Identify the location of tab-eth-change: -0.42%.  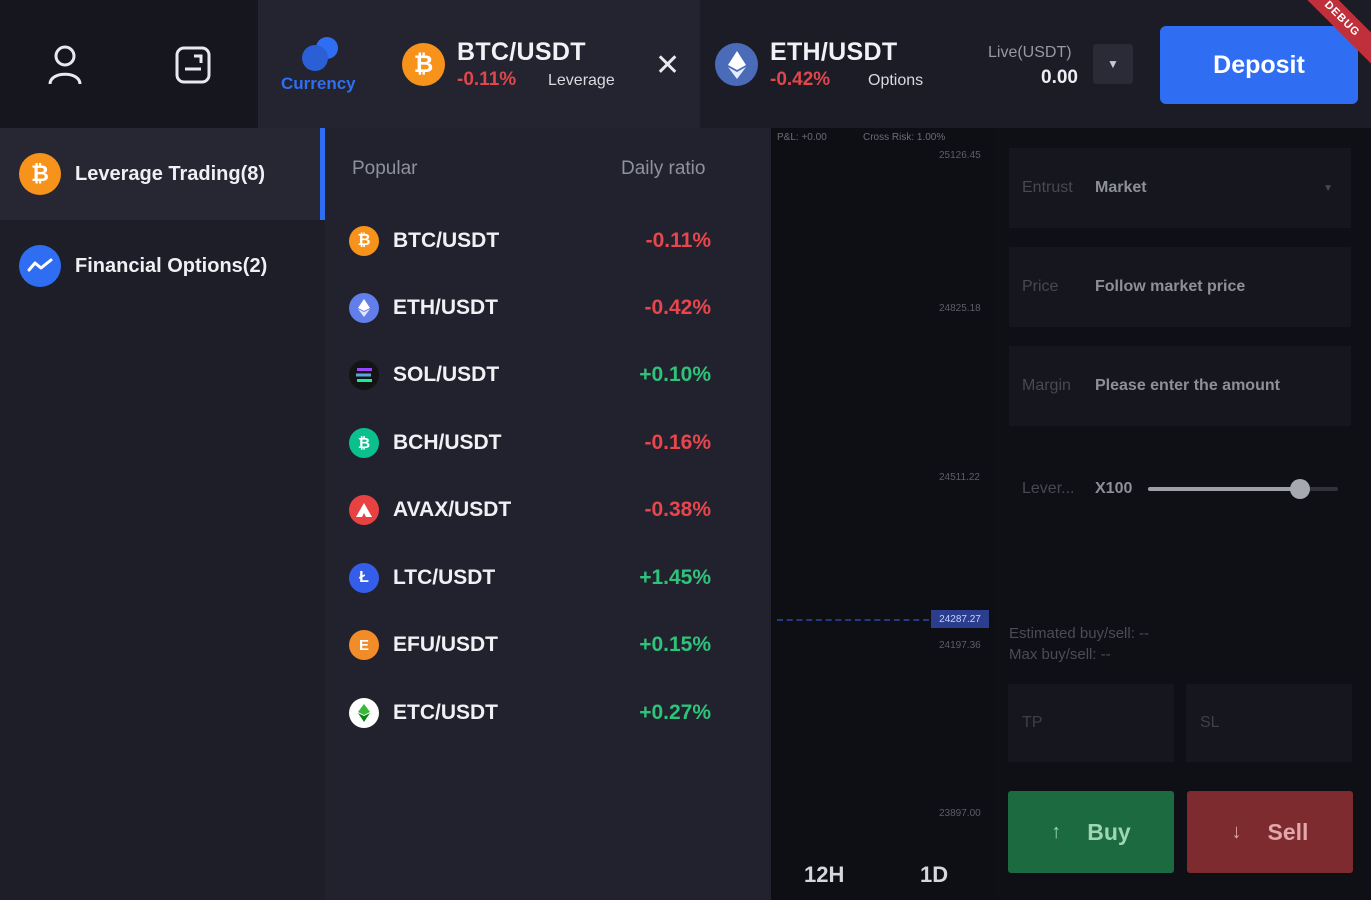
(800, 79).